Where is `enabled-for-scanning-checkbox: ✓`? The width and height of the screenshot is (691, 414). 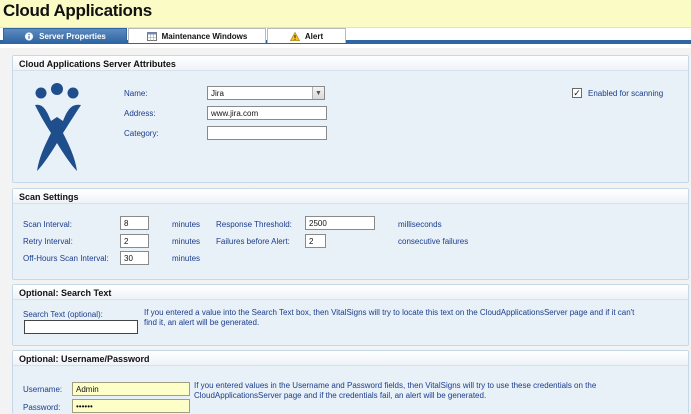
enabled-for-scanning-checkbox: ✓ is located at coordinates (577, 93).